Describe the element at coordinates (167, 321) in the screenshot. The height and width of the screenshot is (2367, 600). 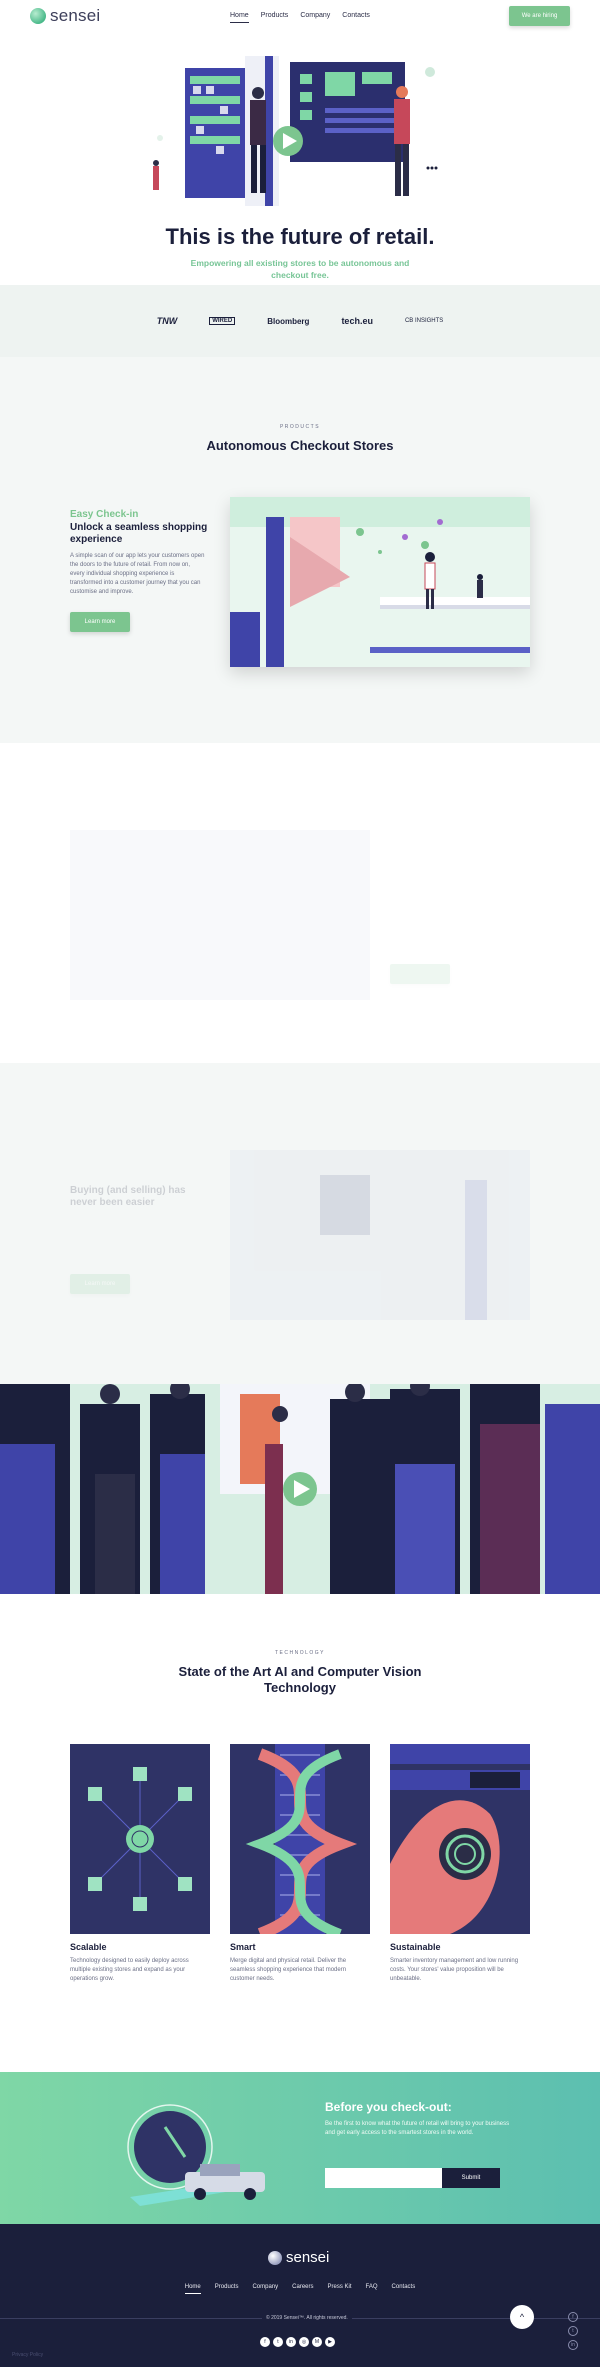
I see `press-logo-tnw: TNW` at that location.